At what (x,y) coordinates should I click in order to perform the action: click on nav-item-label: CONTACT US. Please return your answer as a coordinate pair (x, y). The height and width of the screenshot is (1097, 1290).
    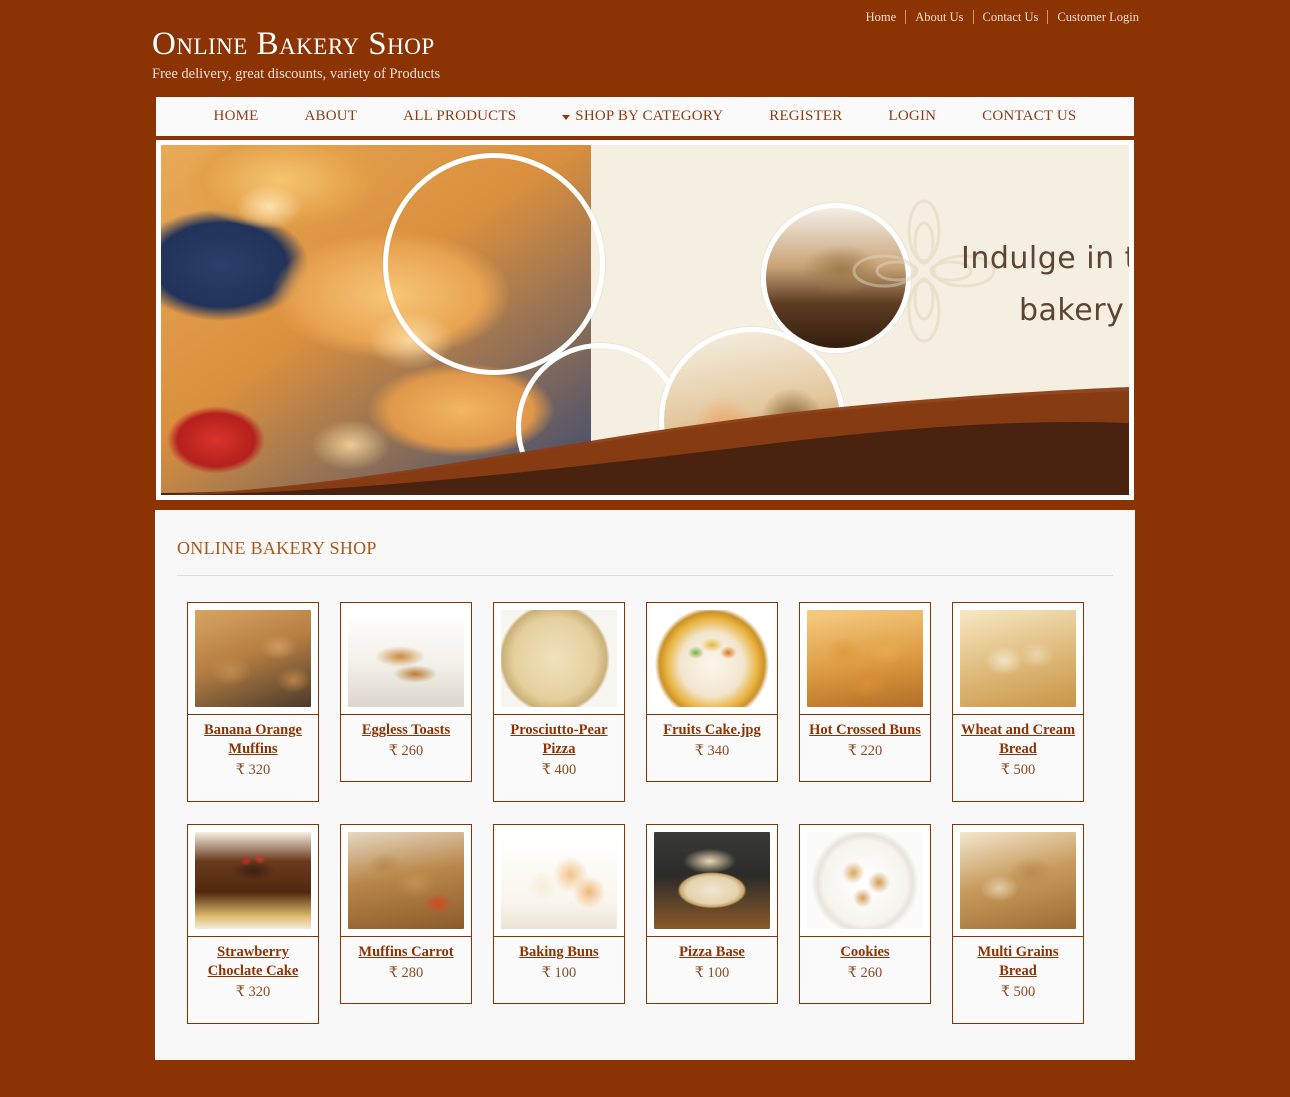
    Looking at the image, I should click on (1029, 116).